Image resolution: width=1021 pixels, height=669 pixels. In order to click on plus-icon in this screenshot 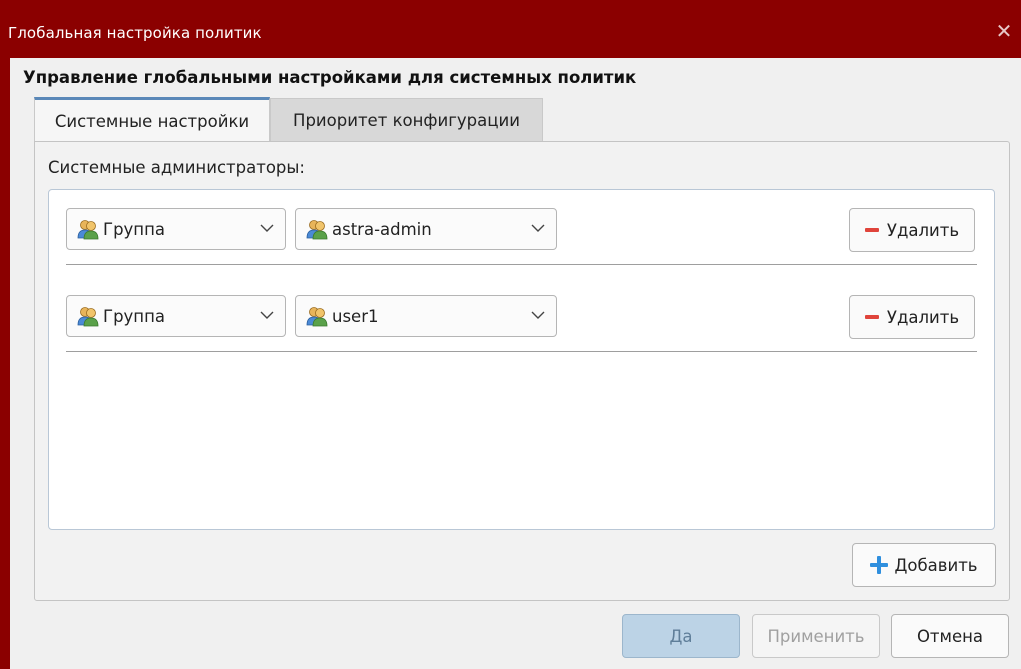, I will do `click(879, 565)`.